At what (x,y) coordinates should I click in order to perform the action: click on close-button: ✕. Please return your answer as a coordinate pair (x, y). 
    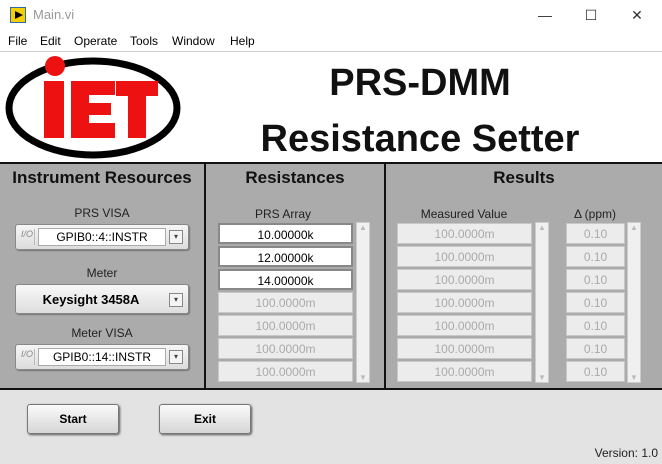
    Looking at the image, I should click on (637, 15).